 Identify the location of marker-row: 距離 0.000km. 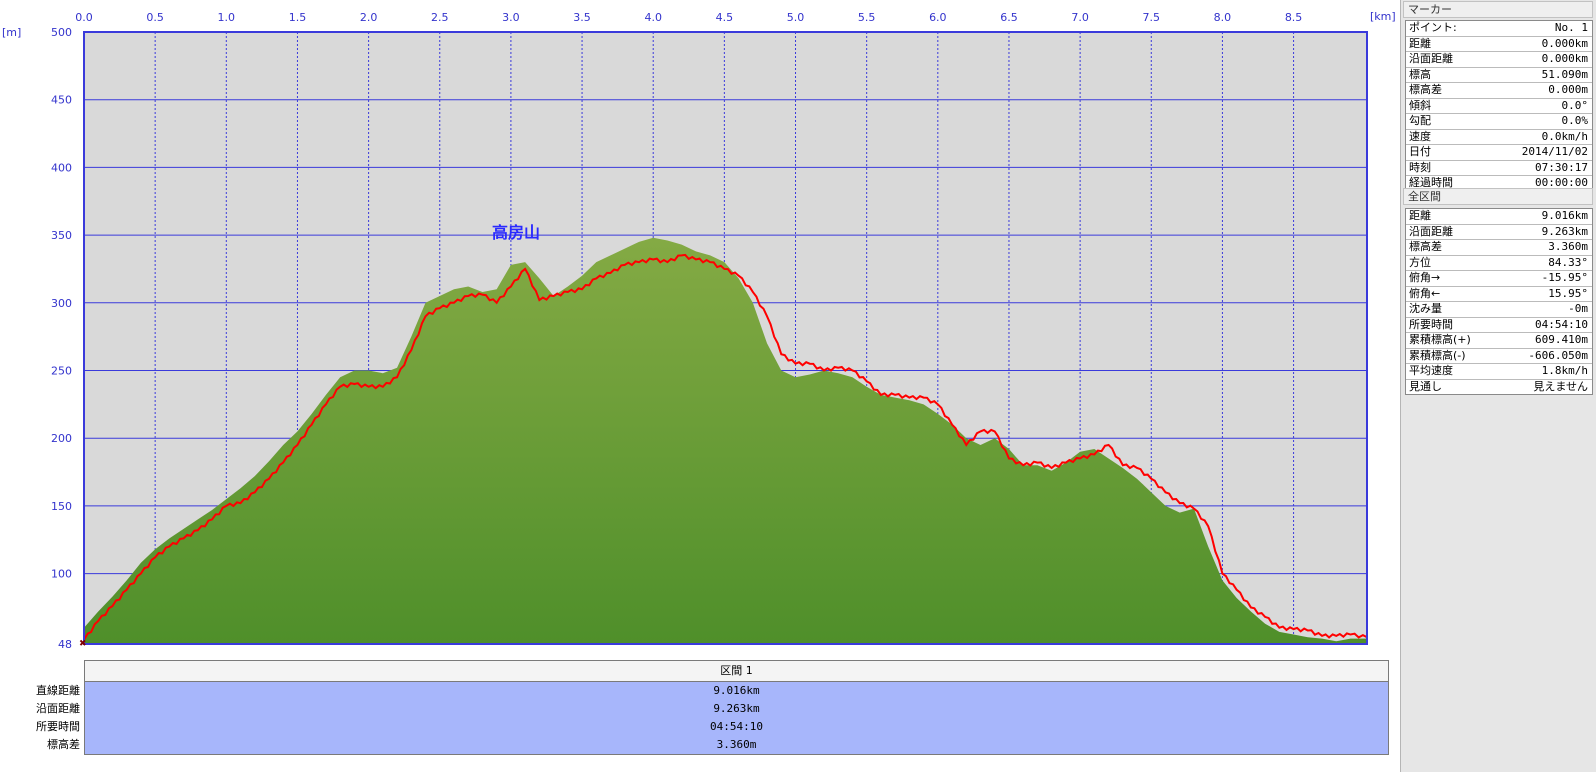
(1499, 44).